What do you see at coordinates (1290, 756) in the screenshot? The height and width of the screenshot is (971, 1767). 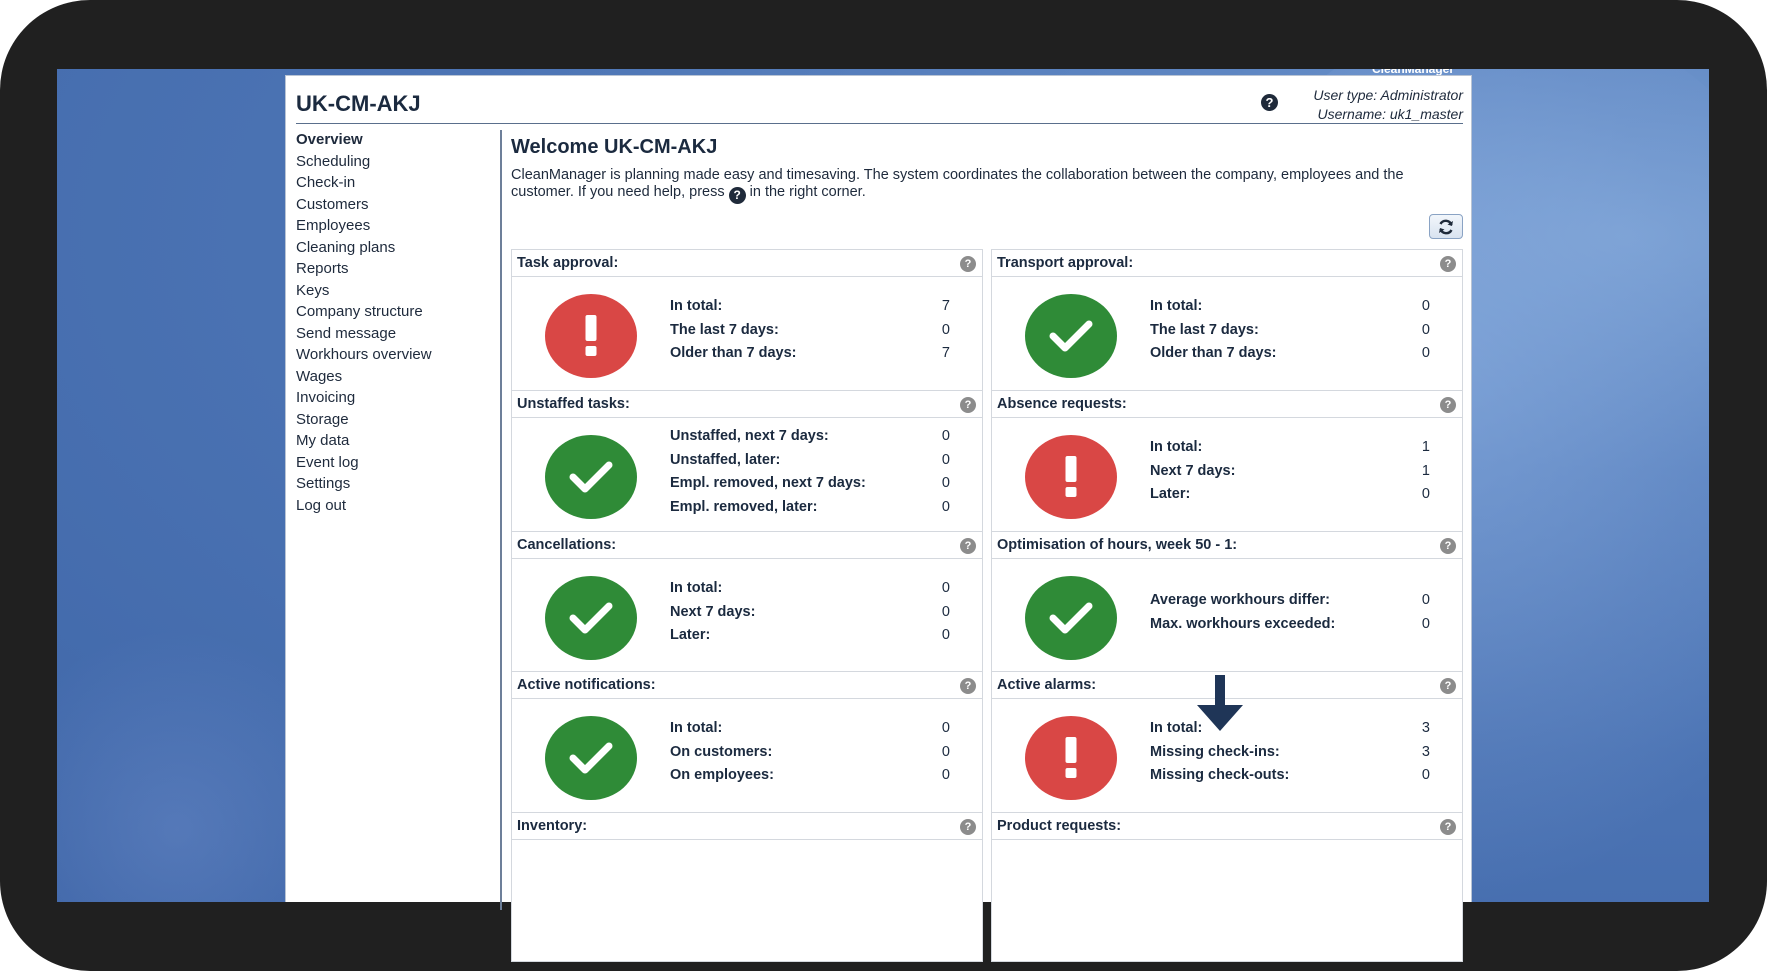 I see `stat-row: Missing check-ins: 3` at bounding box center [1290, 756].